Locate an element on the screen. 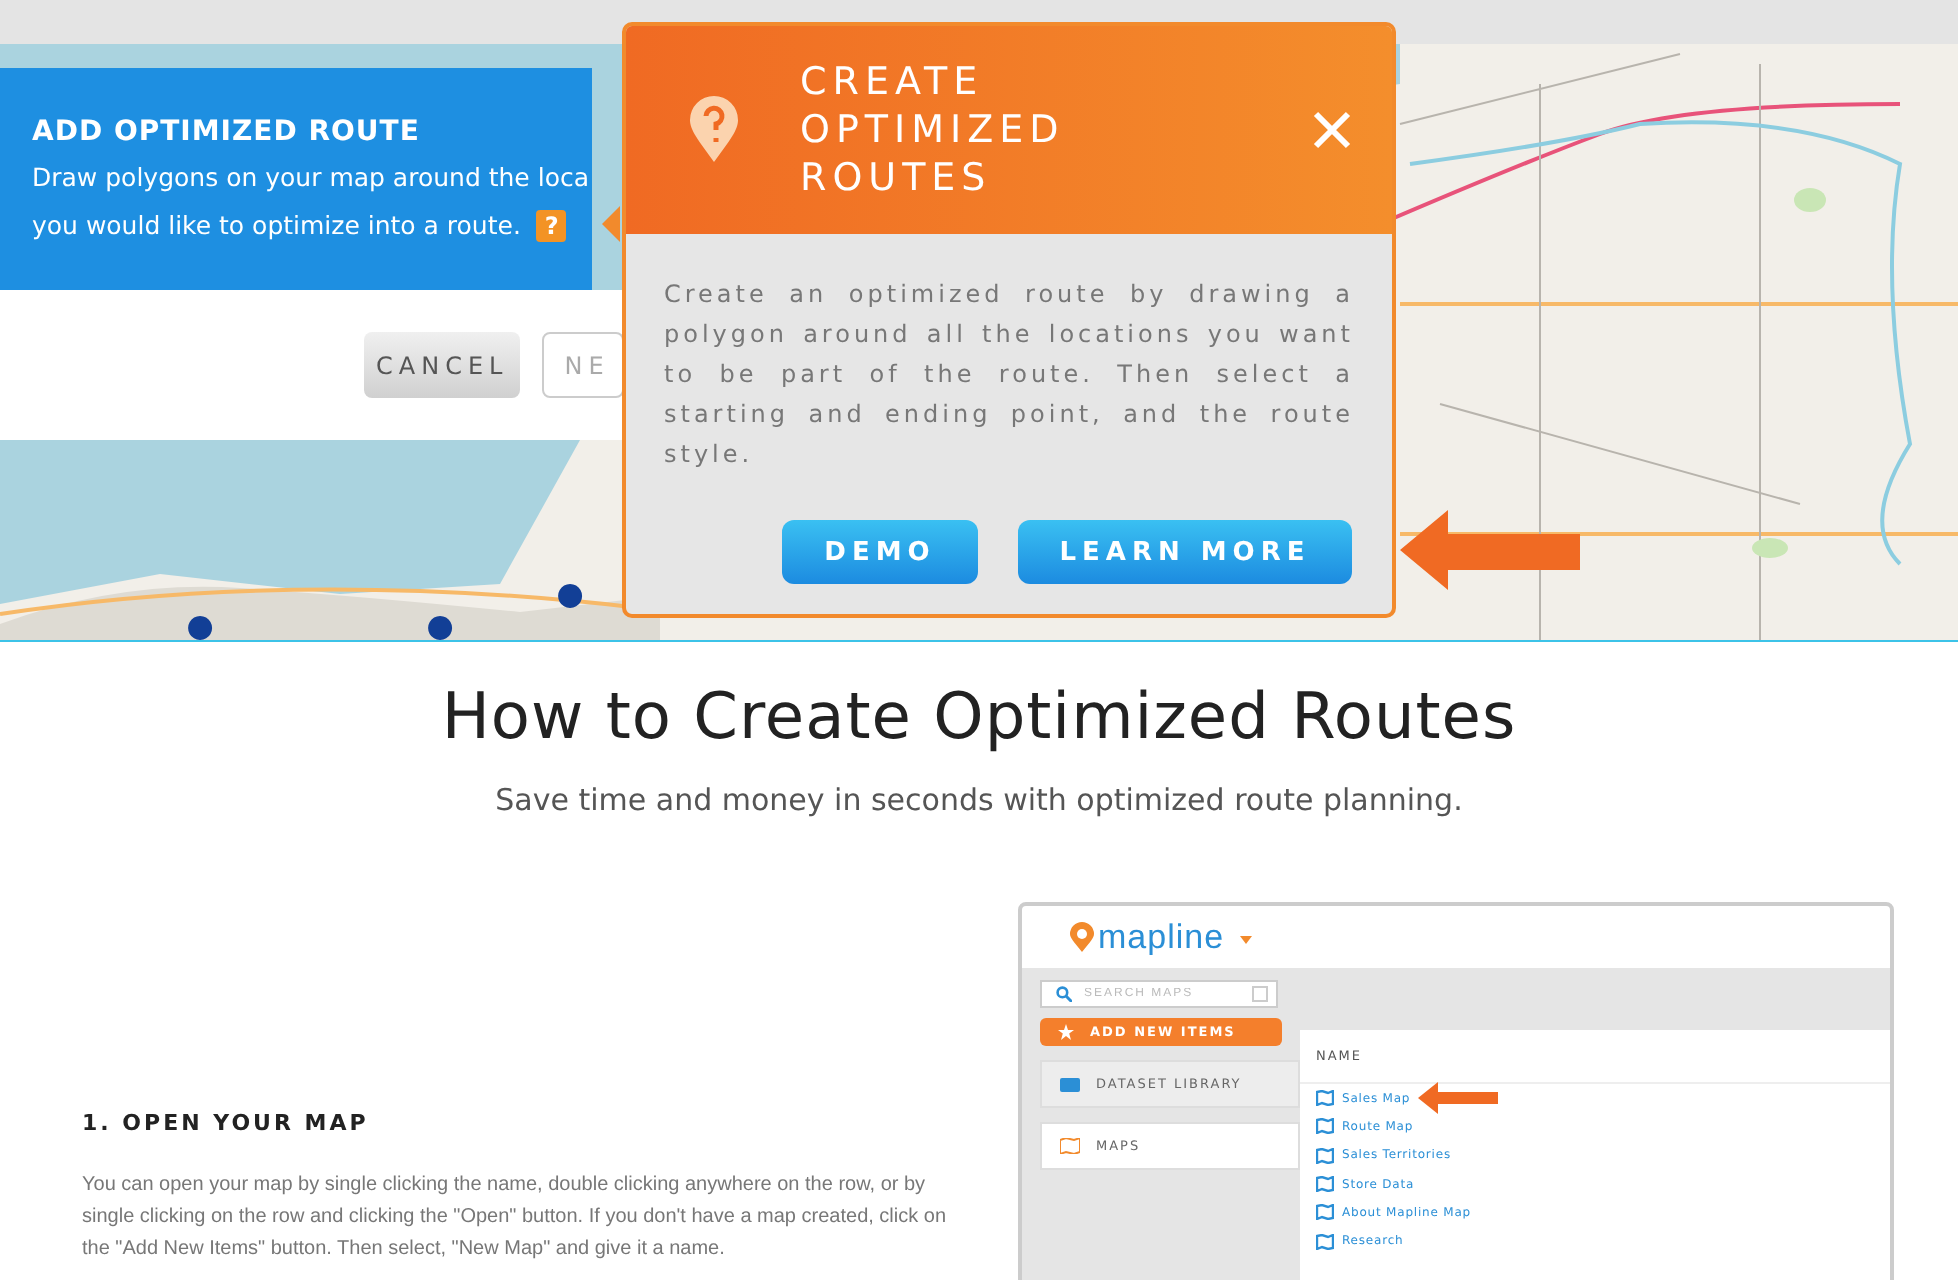  star-icon is located at coordinates (1066, 1032).